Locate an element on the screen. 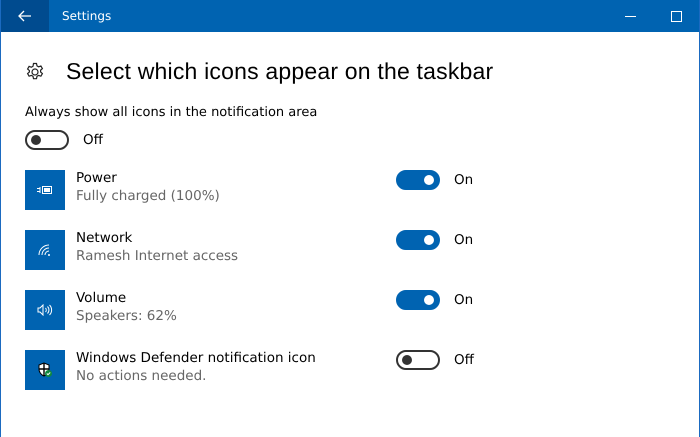  shield-icon is located at coordinates (45, 370).